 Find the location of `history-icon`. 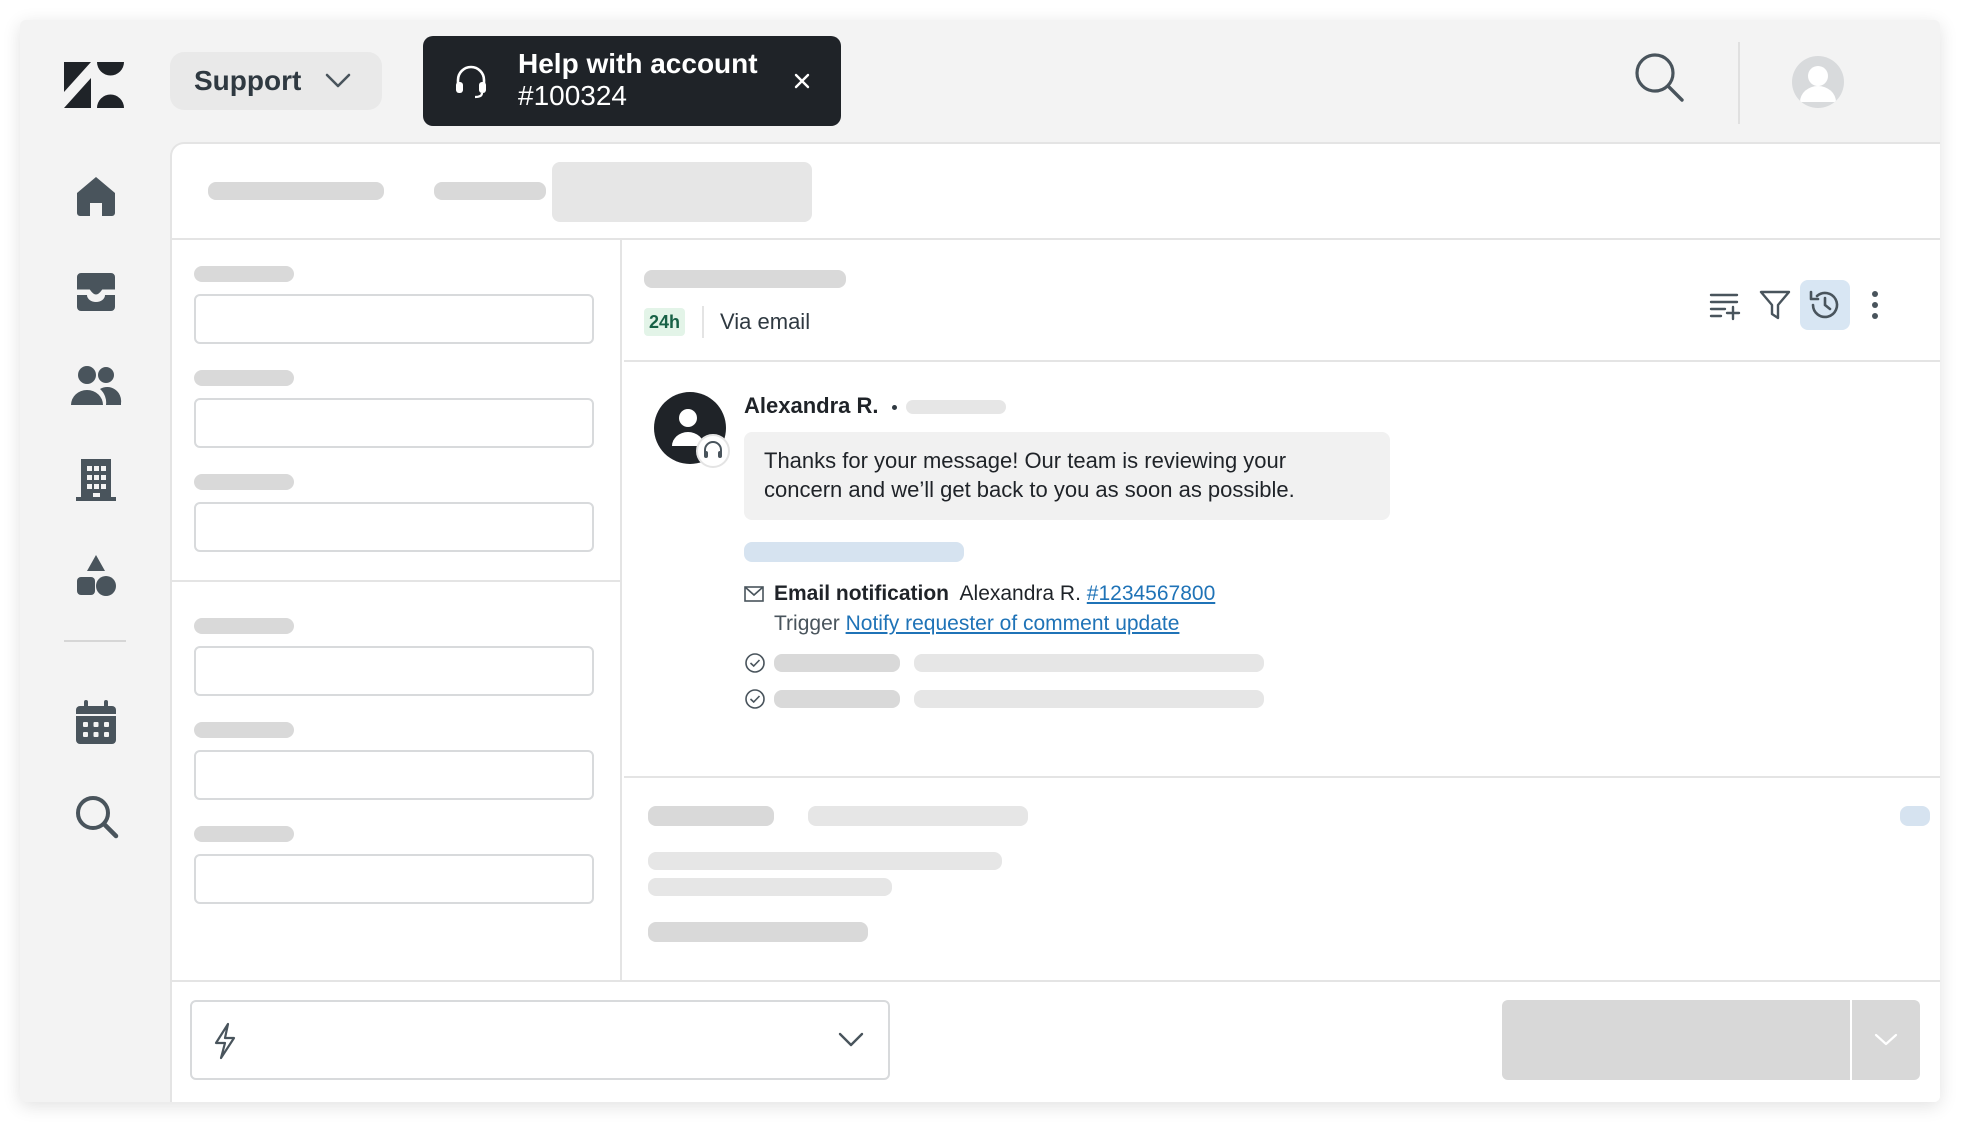

history-icon is located at coordinates (1824, 304).